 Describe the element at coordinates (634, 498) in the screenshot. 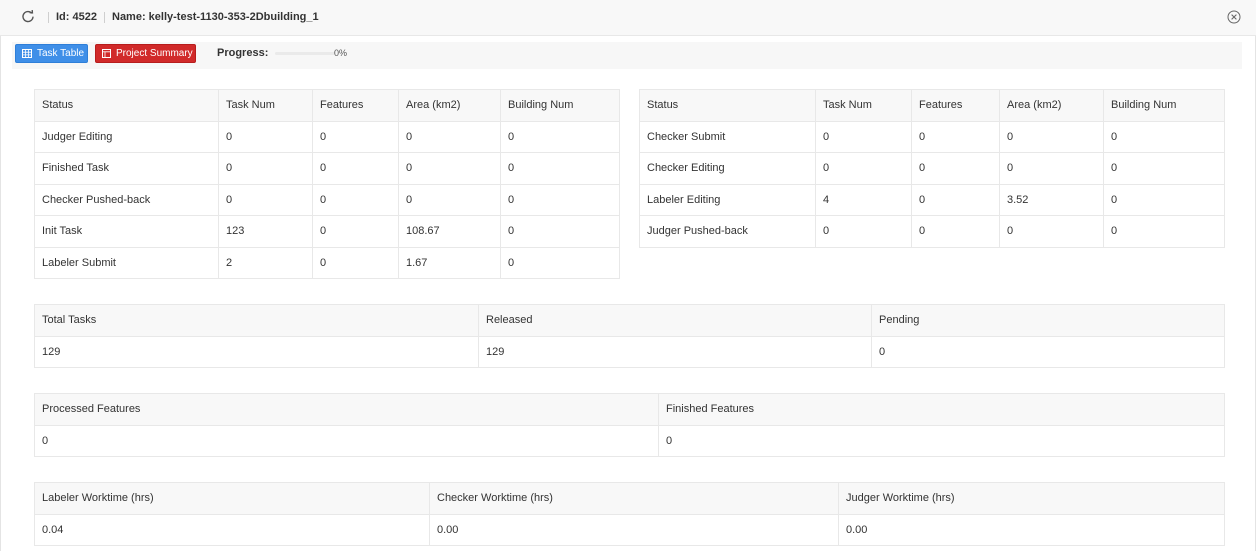

I see `column-header: Checker Worktime (hrs)` at that location.